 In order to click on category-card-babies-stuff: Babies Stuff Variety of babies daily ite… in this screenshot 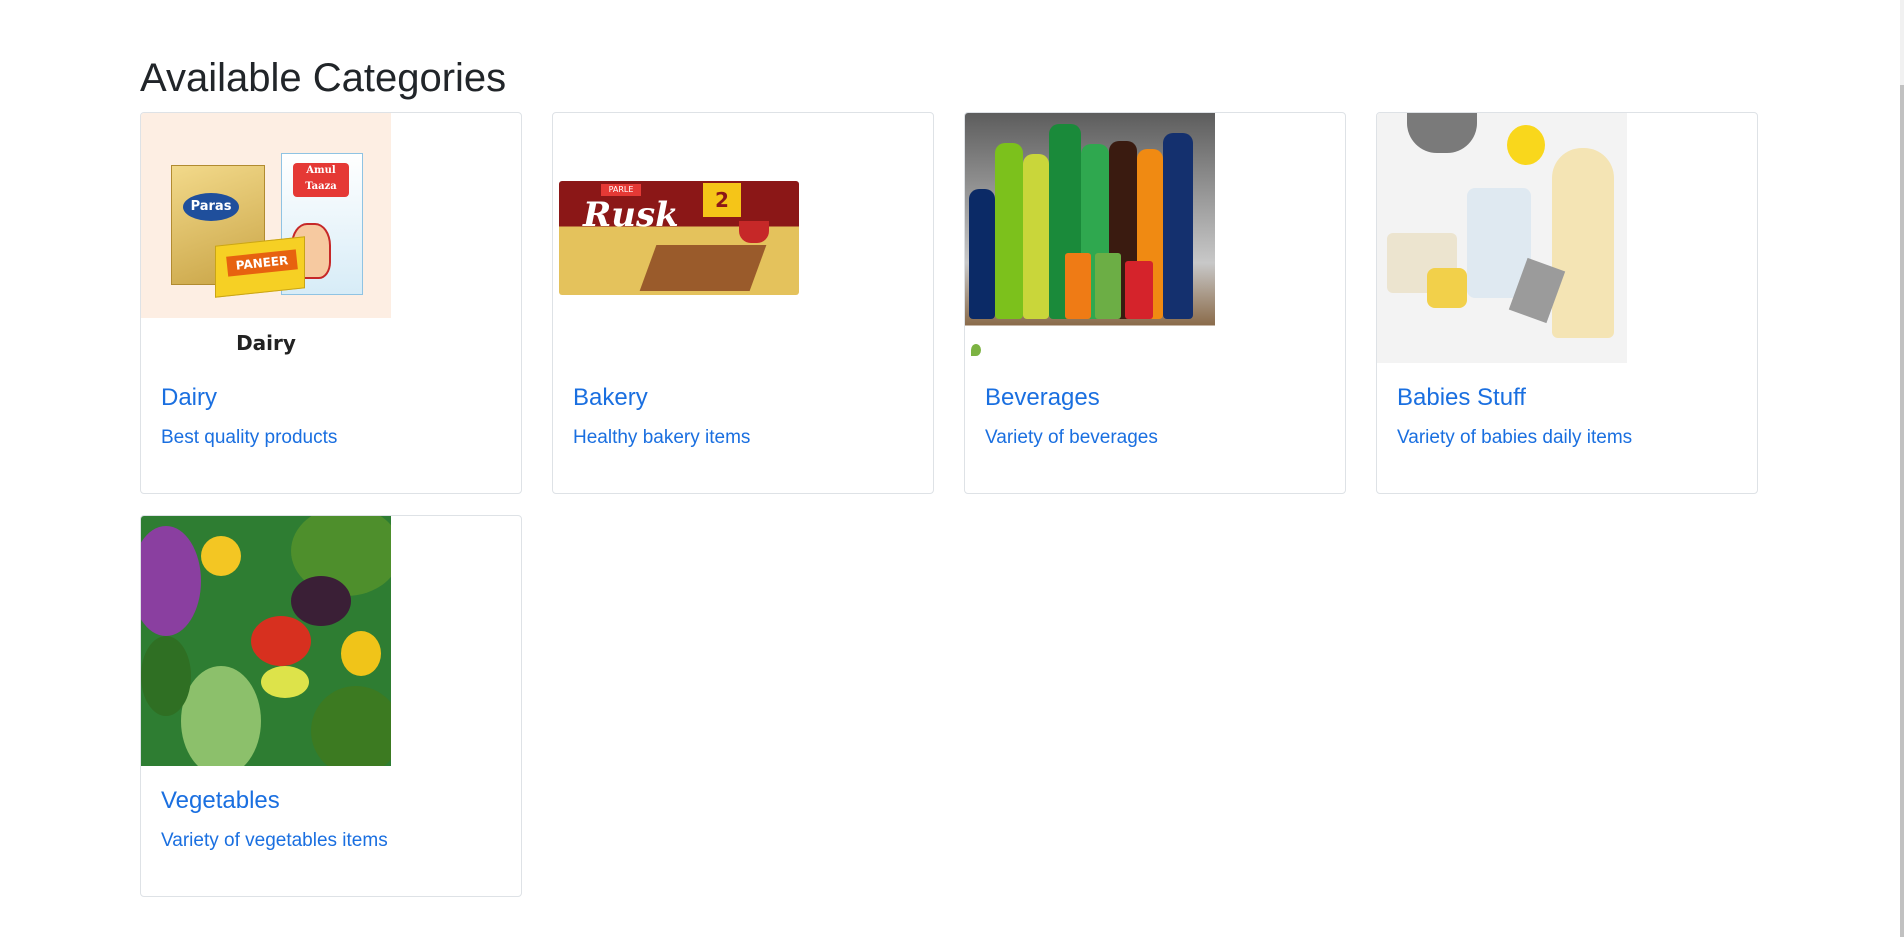, I will do `click(1567, 303)`.